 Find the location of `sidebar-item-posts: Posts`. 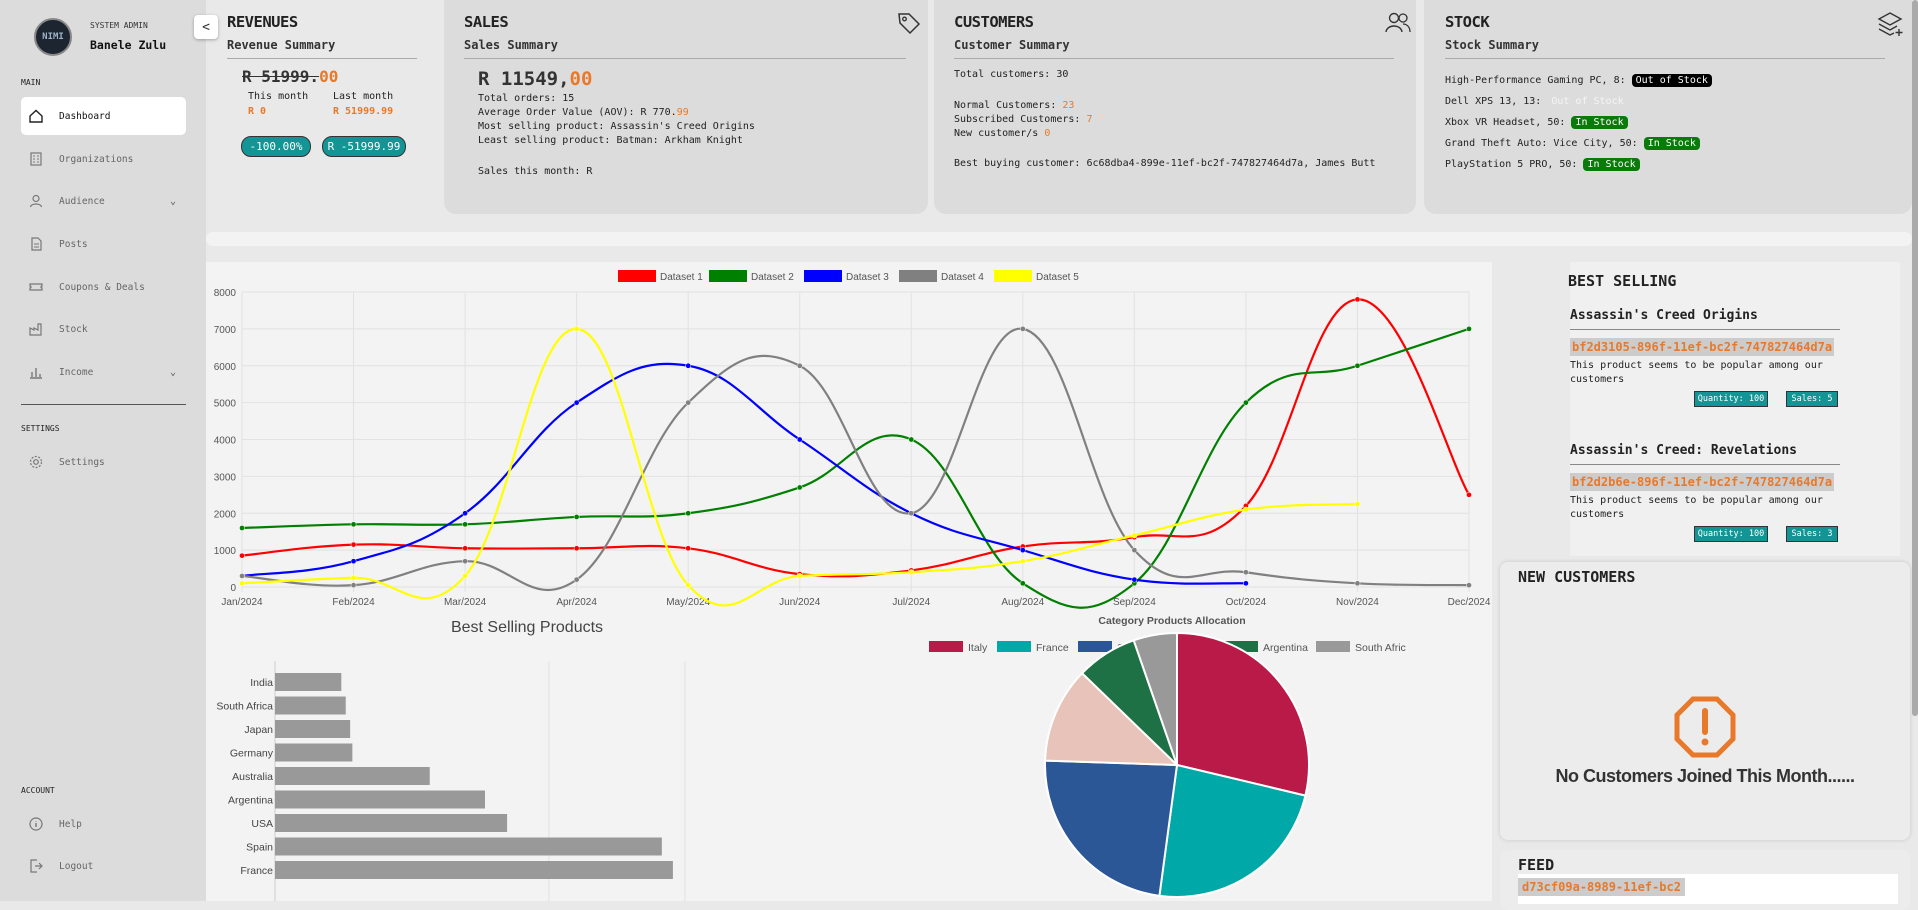

sidebar-item-posts: Posts is located at coordinates (103, 244).